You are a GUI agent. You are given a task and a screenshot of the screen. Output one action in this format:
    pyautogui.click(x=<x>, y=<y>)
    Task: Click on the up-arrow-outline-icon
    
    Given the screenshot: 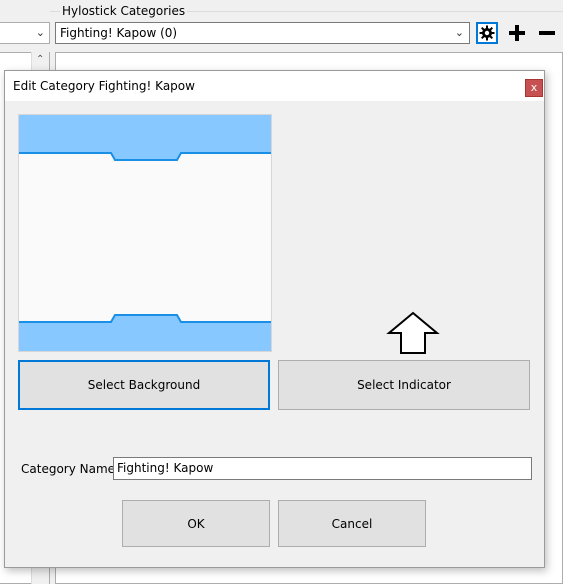 What is the action you would take?
    pyautogui.click(x=413, y=332)
    